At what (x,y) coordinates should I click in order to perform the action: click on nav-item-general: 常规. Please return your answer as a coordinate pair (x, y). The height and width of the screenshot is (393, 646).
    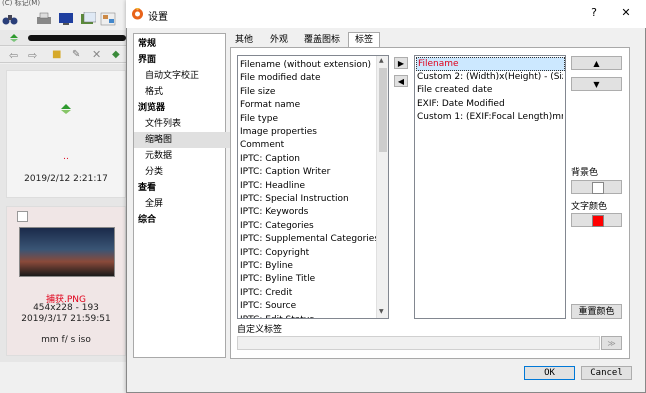
    Looking at the image, I should click on (181, 44).